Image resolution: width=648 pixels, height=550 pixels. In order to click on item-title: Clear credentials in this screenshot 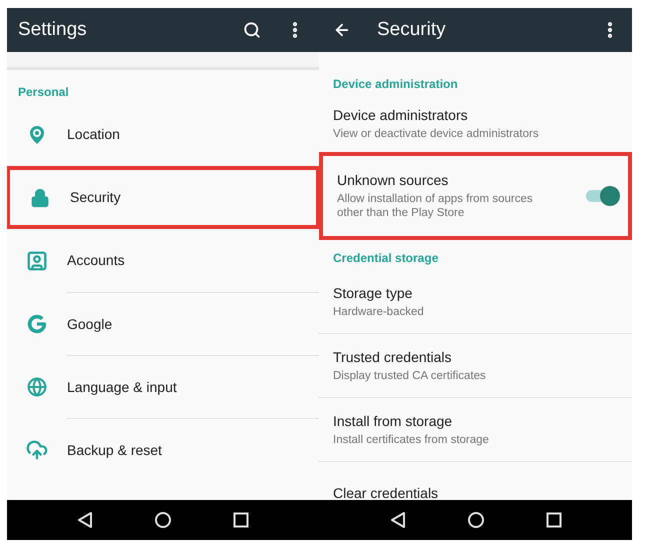, I will do `click(386, 492)`.